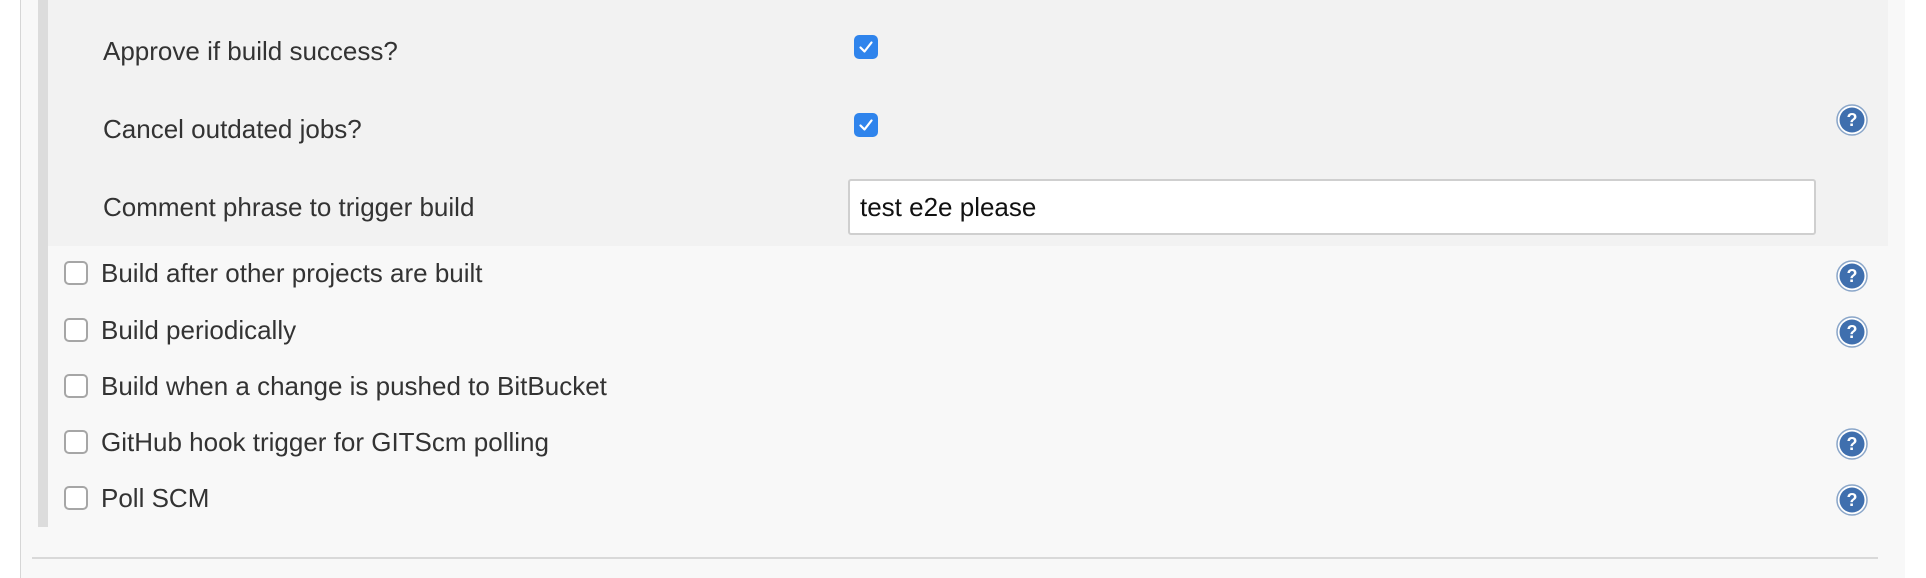 This screenshot has width=1926, height=578. Describe the element at coordinates (76, 330) in the screenshot. I see `build-periodically-checkbox` at that location.